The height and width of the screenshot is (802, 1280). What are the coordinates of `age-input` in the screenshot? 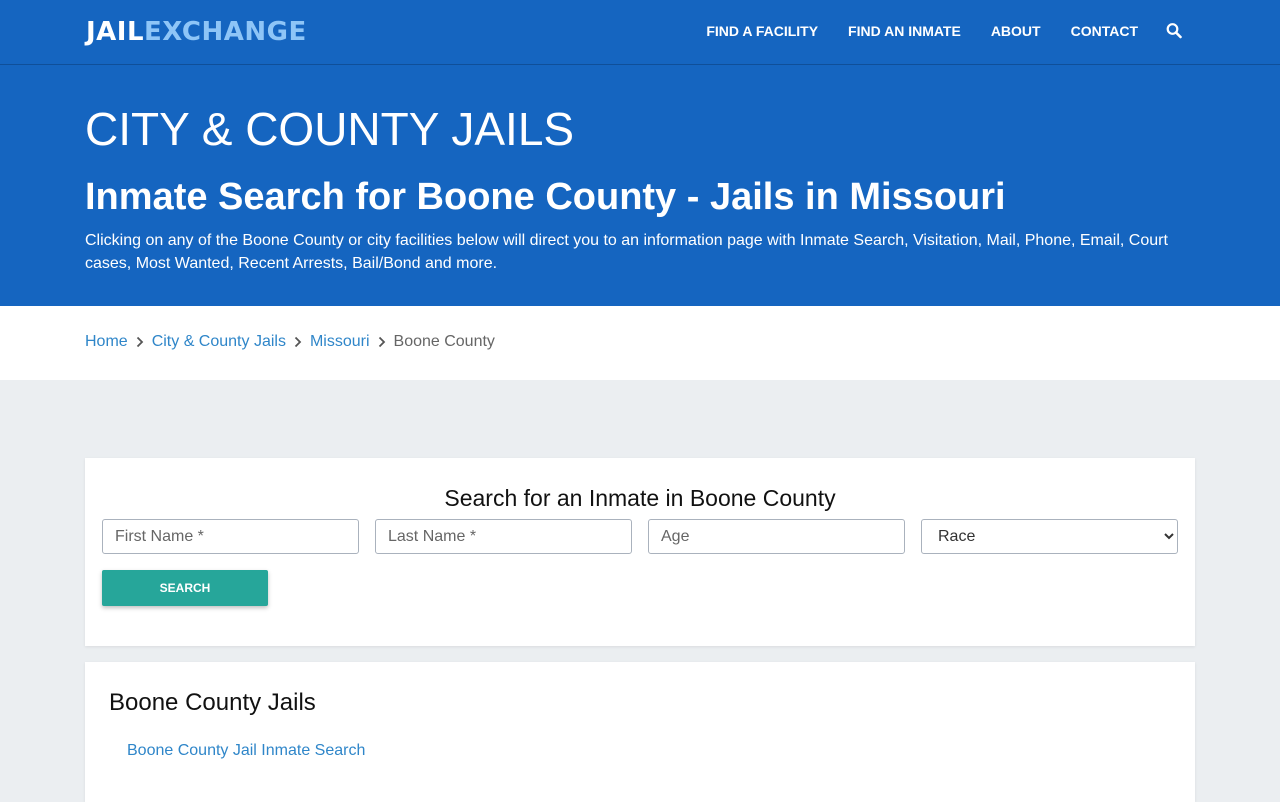 It's located at (776, 536).